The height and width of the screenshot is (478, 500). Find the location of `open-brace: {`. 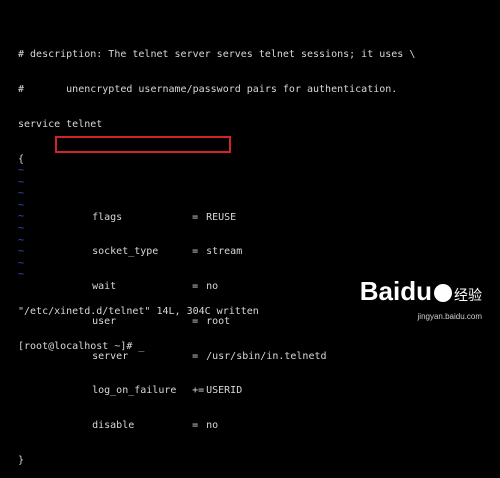

open-brace: { is located at coordinates (21, 159).